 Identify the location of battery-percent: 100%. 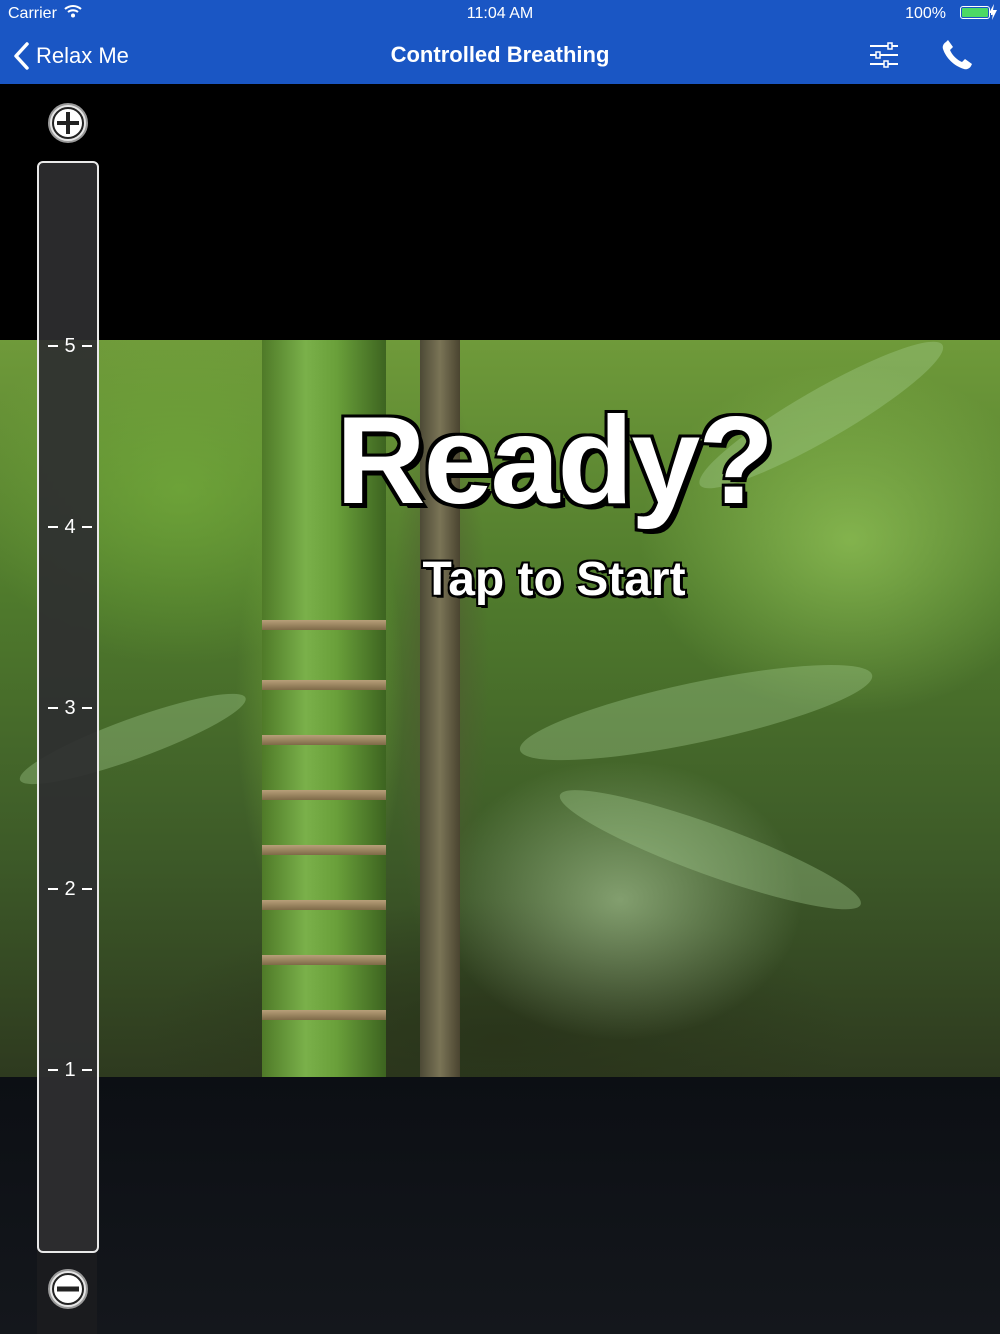
(925, 13).